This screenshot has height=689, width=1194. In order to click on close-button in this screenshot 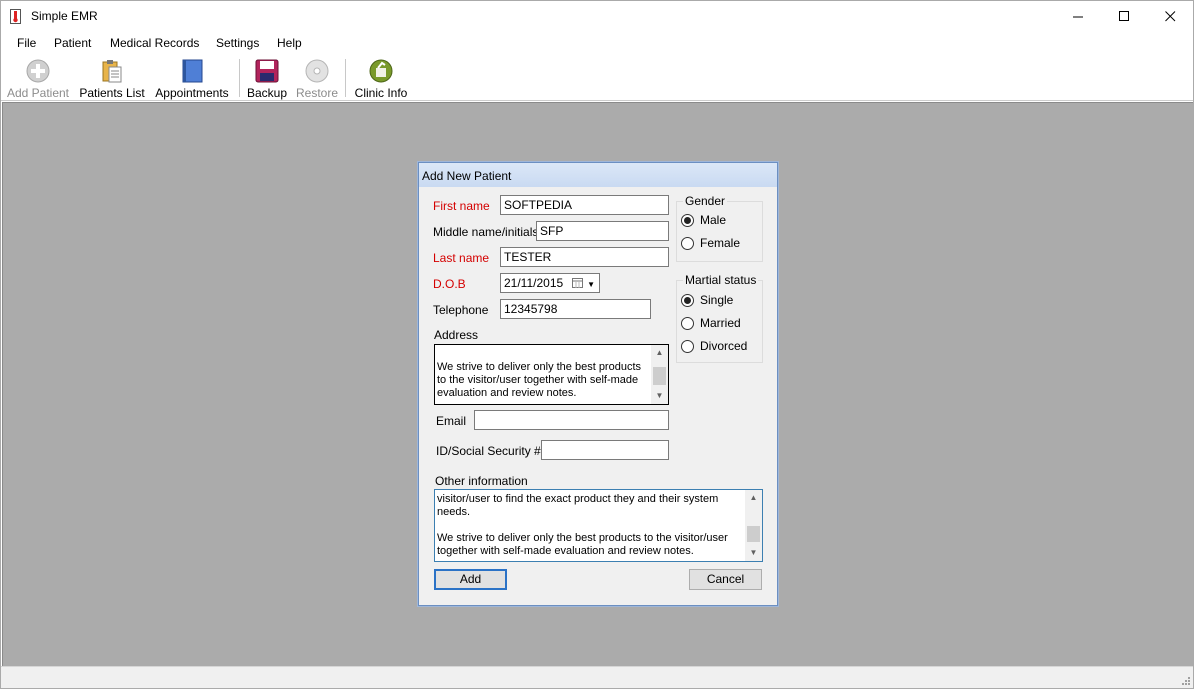, I will do `click(1170, 16)`.